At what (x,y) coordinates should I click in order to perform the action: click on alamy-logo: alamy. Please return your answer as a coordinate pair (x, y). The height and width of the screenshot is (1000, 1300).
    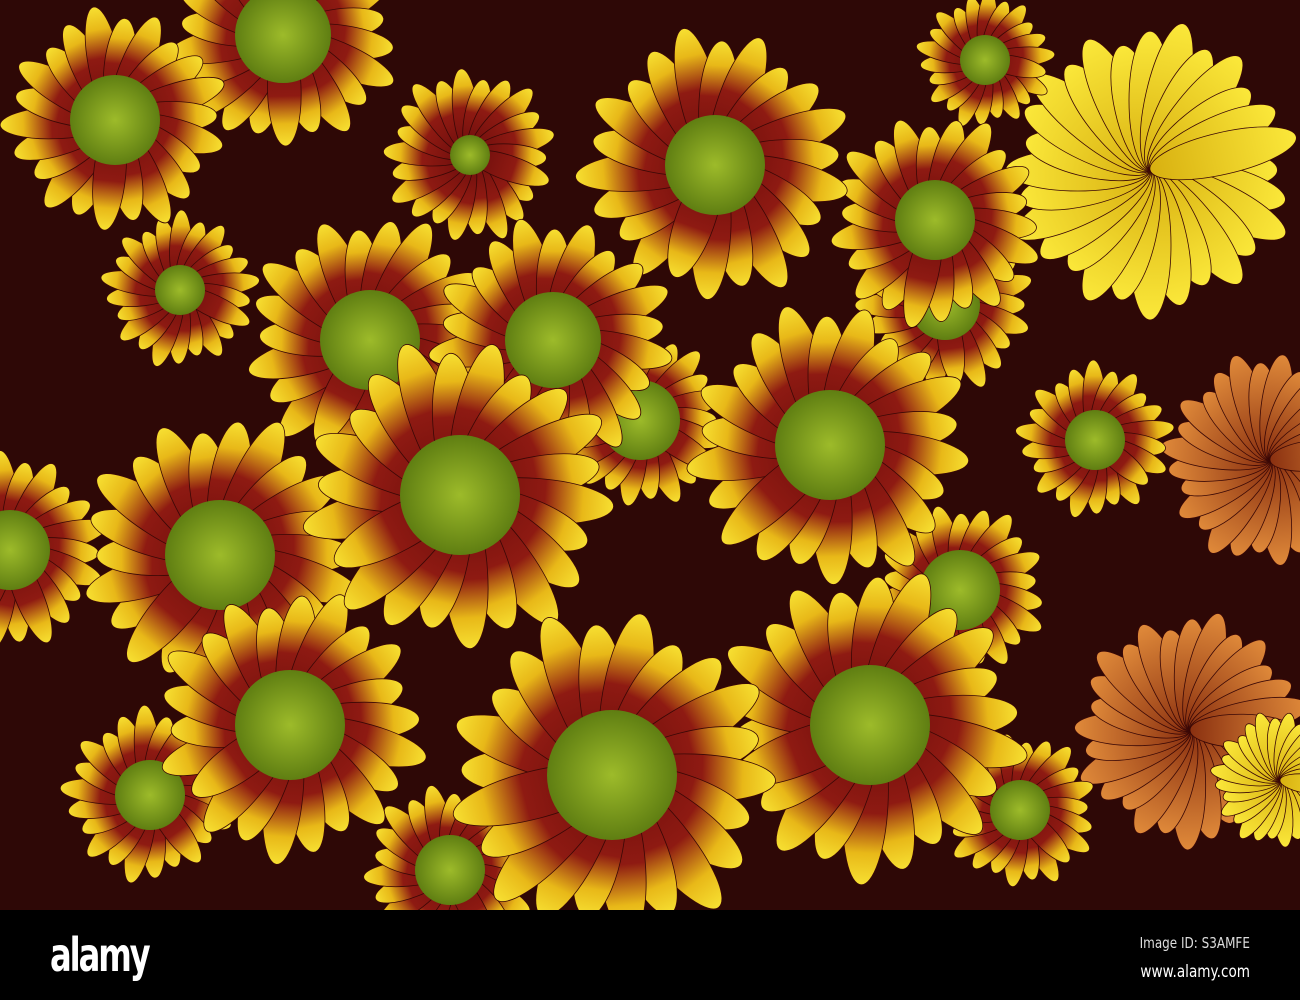
    Looking at the image, I should click on (100, 955).